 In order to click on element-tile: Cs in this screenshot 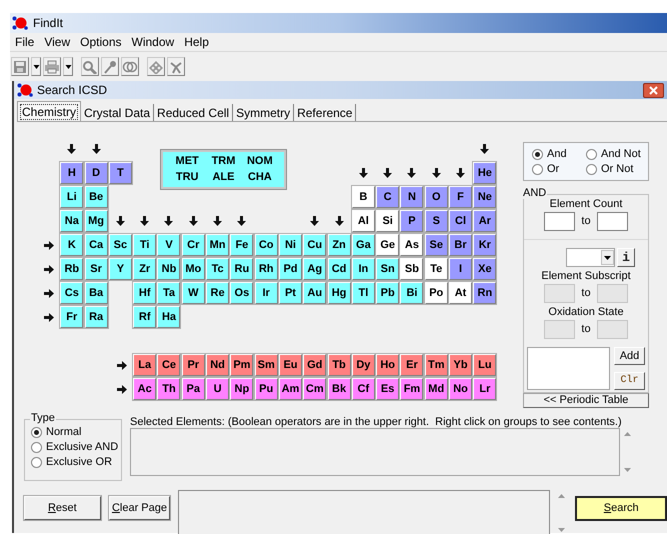, I will do `click(72, 293)`.